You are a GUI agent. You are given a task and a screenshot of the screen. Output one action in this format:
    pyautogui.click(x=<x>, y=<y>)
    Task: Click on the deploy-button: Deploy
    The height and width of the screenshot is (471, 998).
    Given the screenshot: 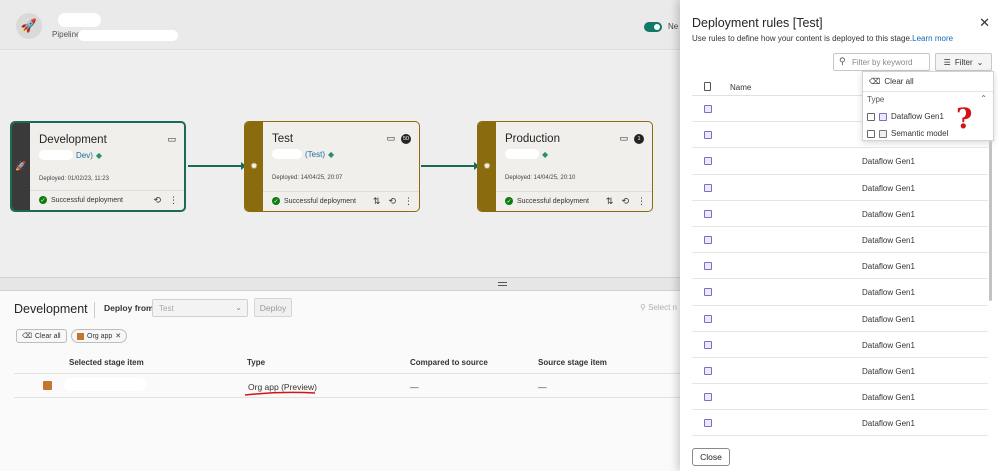 What is the action you would take?
    pyautogui.click(x=273, y=307)
    